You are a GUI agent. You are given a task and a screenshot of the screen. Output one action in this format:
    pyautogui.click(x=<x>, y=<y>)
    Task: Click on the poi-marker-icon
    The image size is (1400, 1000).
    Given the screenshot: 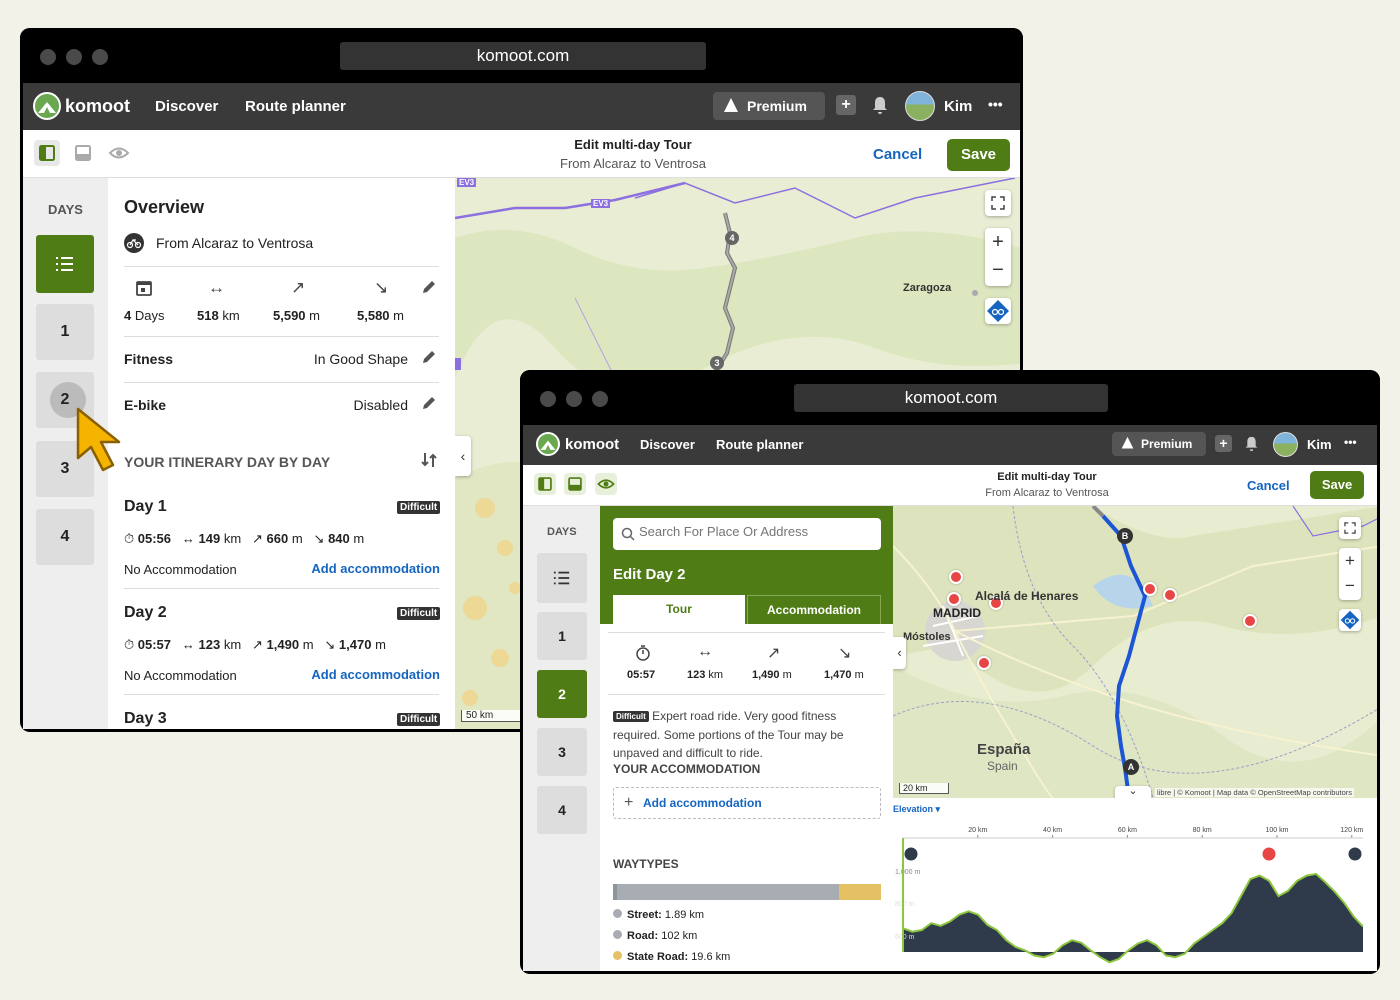 What is the action you would take?
    pyautogui.click(x=1269, y=854)
    